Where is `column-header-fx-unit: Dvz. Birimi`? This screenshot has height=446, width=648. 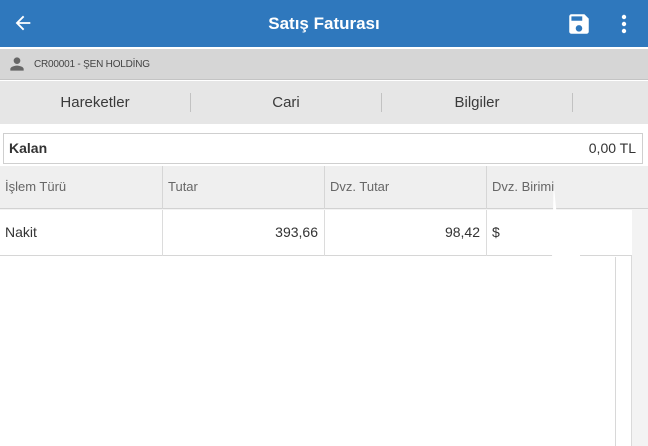
column-header-fx-unit: Dvz. Birimi is located at coordinates (529, 187).